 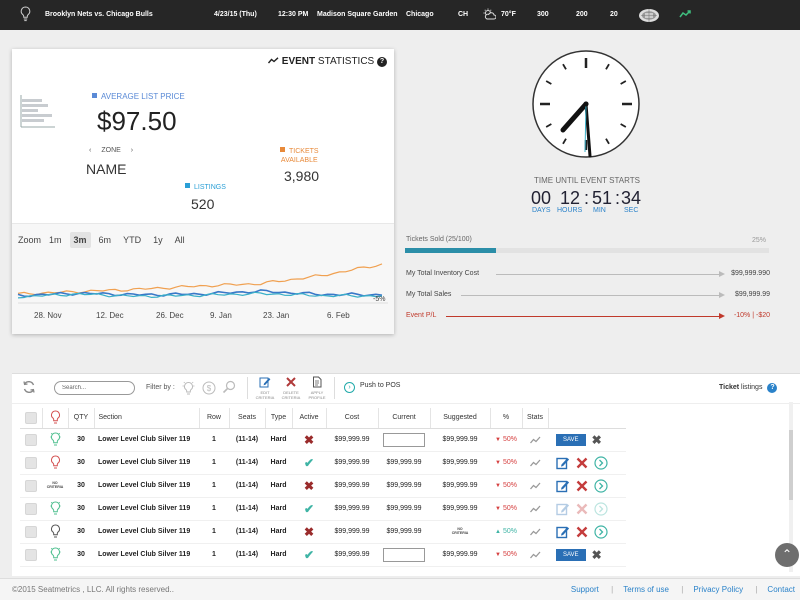 I want to click on edit-criteria-button: EDIT CRITERIA, so click(x=265, y=388).